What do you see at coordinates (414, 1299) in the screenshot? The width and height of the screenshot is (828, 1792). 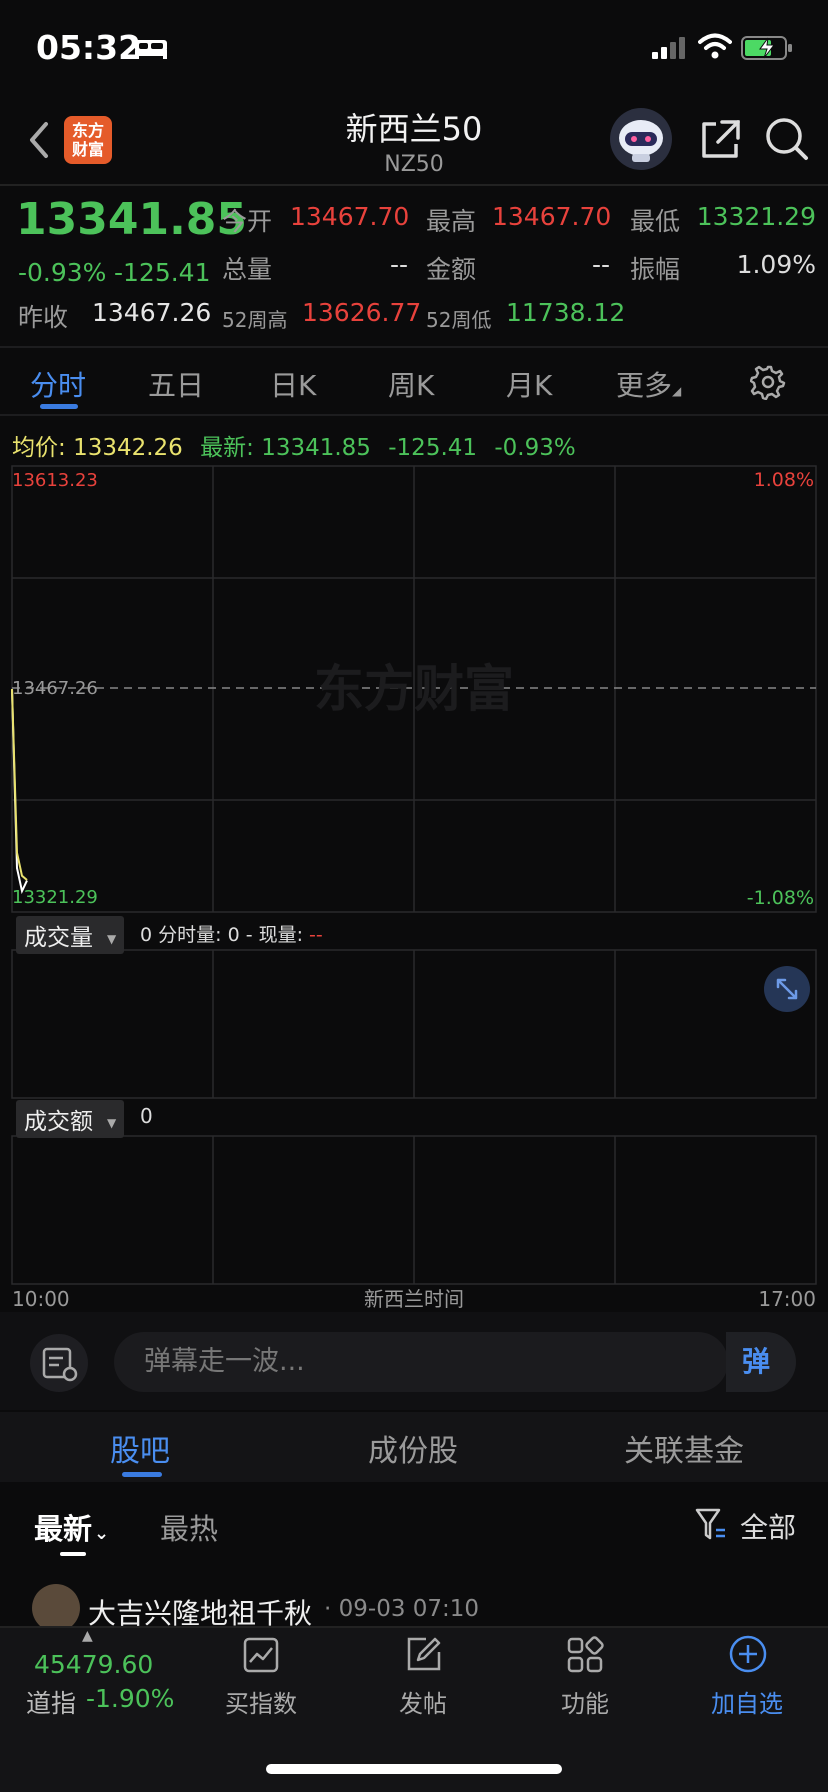 I see `time-axis-zone: 新西兰时间` at bounding box center [414, 1299].